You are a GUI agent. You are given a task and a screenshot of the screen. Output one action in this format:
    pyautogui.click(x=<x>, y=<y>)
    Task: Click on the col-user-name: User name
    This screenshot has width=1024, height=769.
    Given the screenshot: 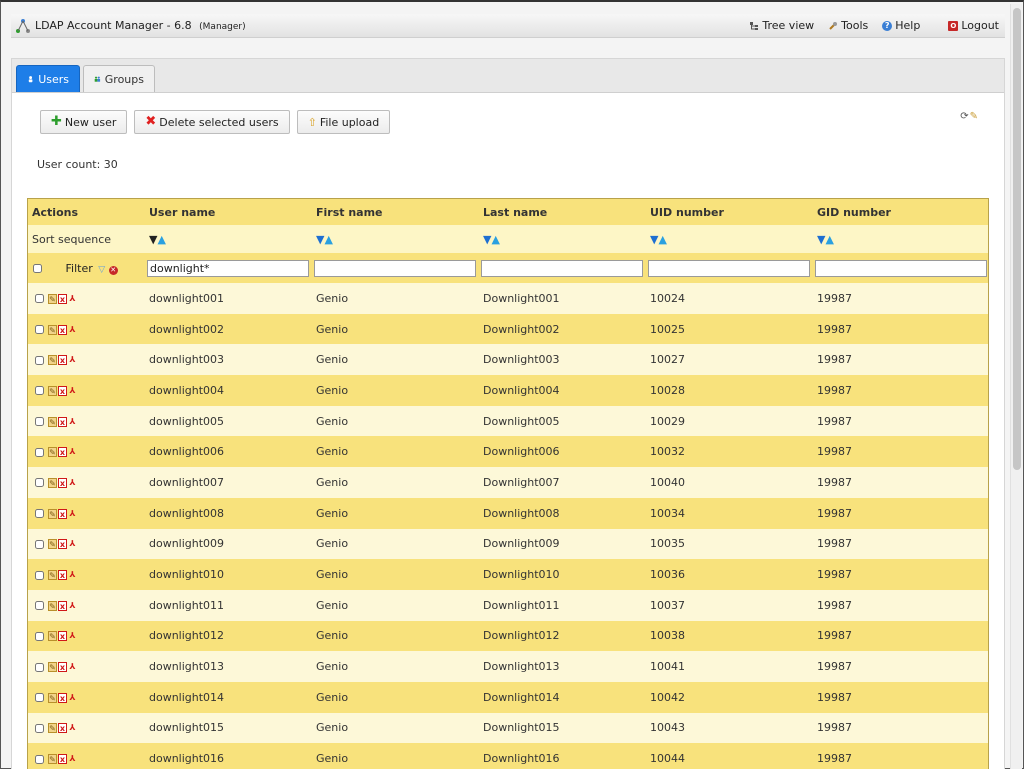 What is the action you would take?
    pyautogui.click(x=228, y=212)
    